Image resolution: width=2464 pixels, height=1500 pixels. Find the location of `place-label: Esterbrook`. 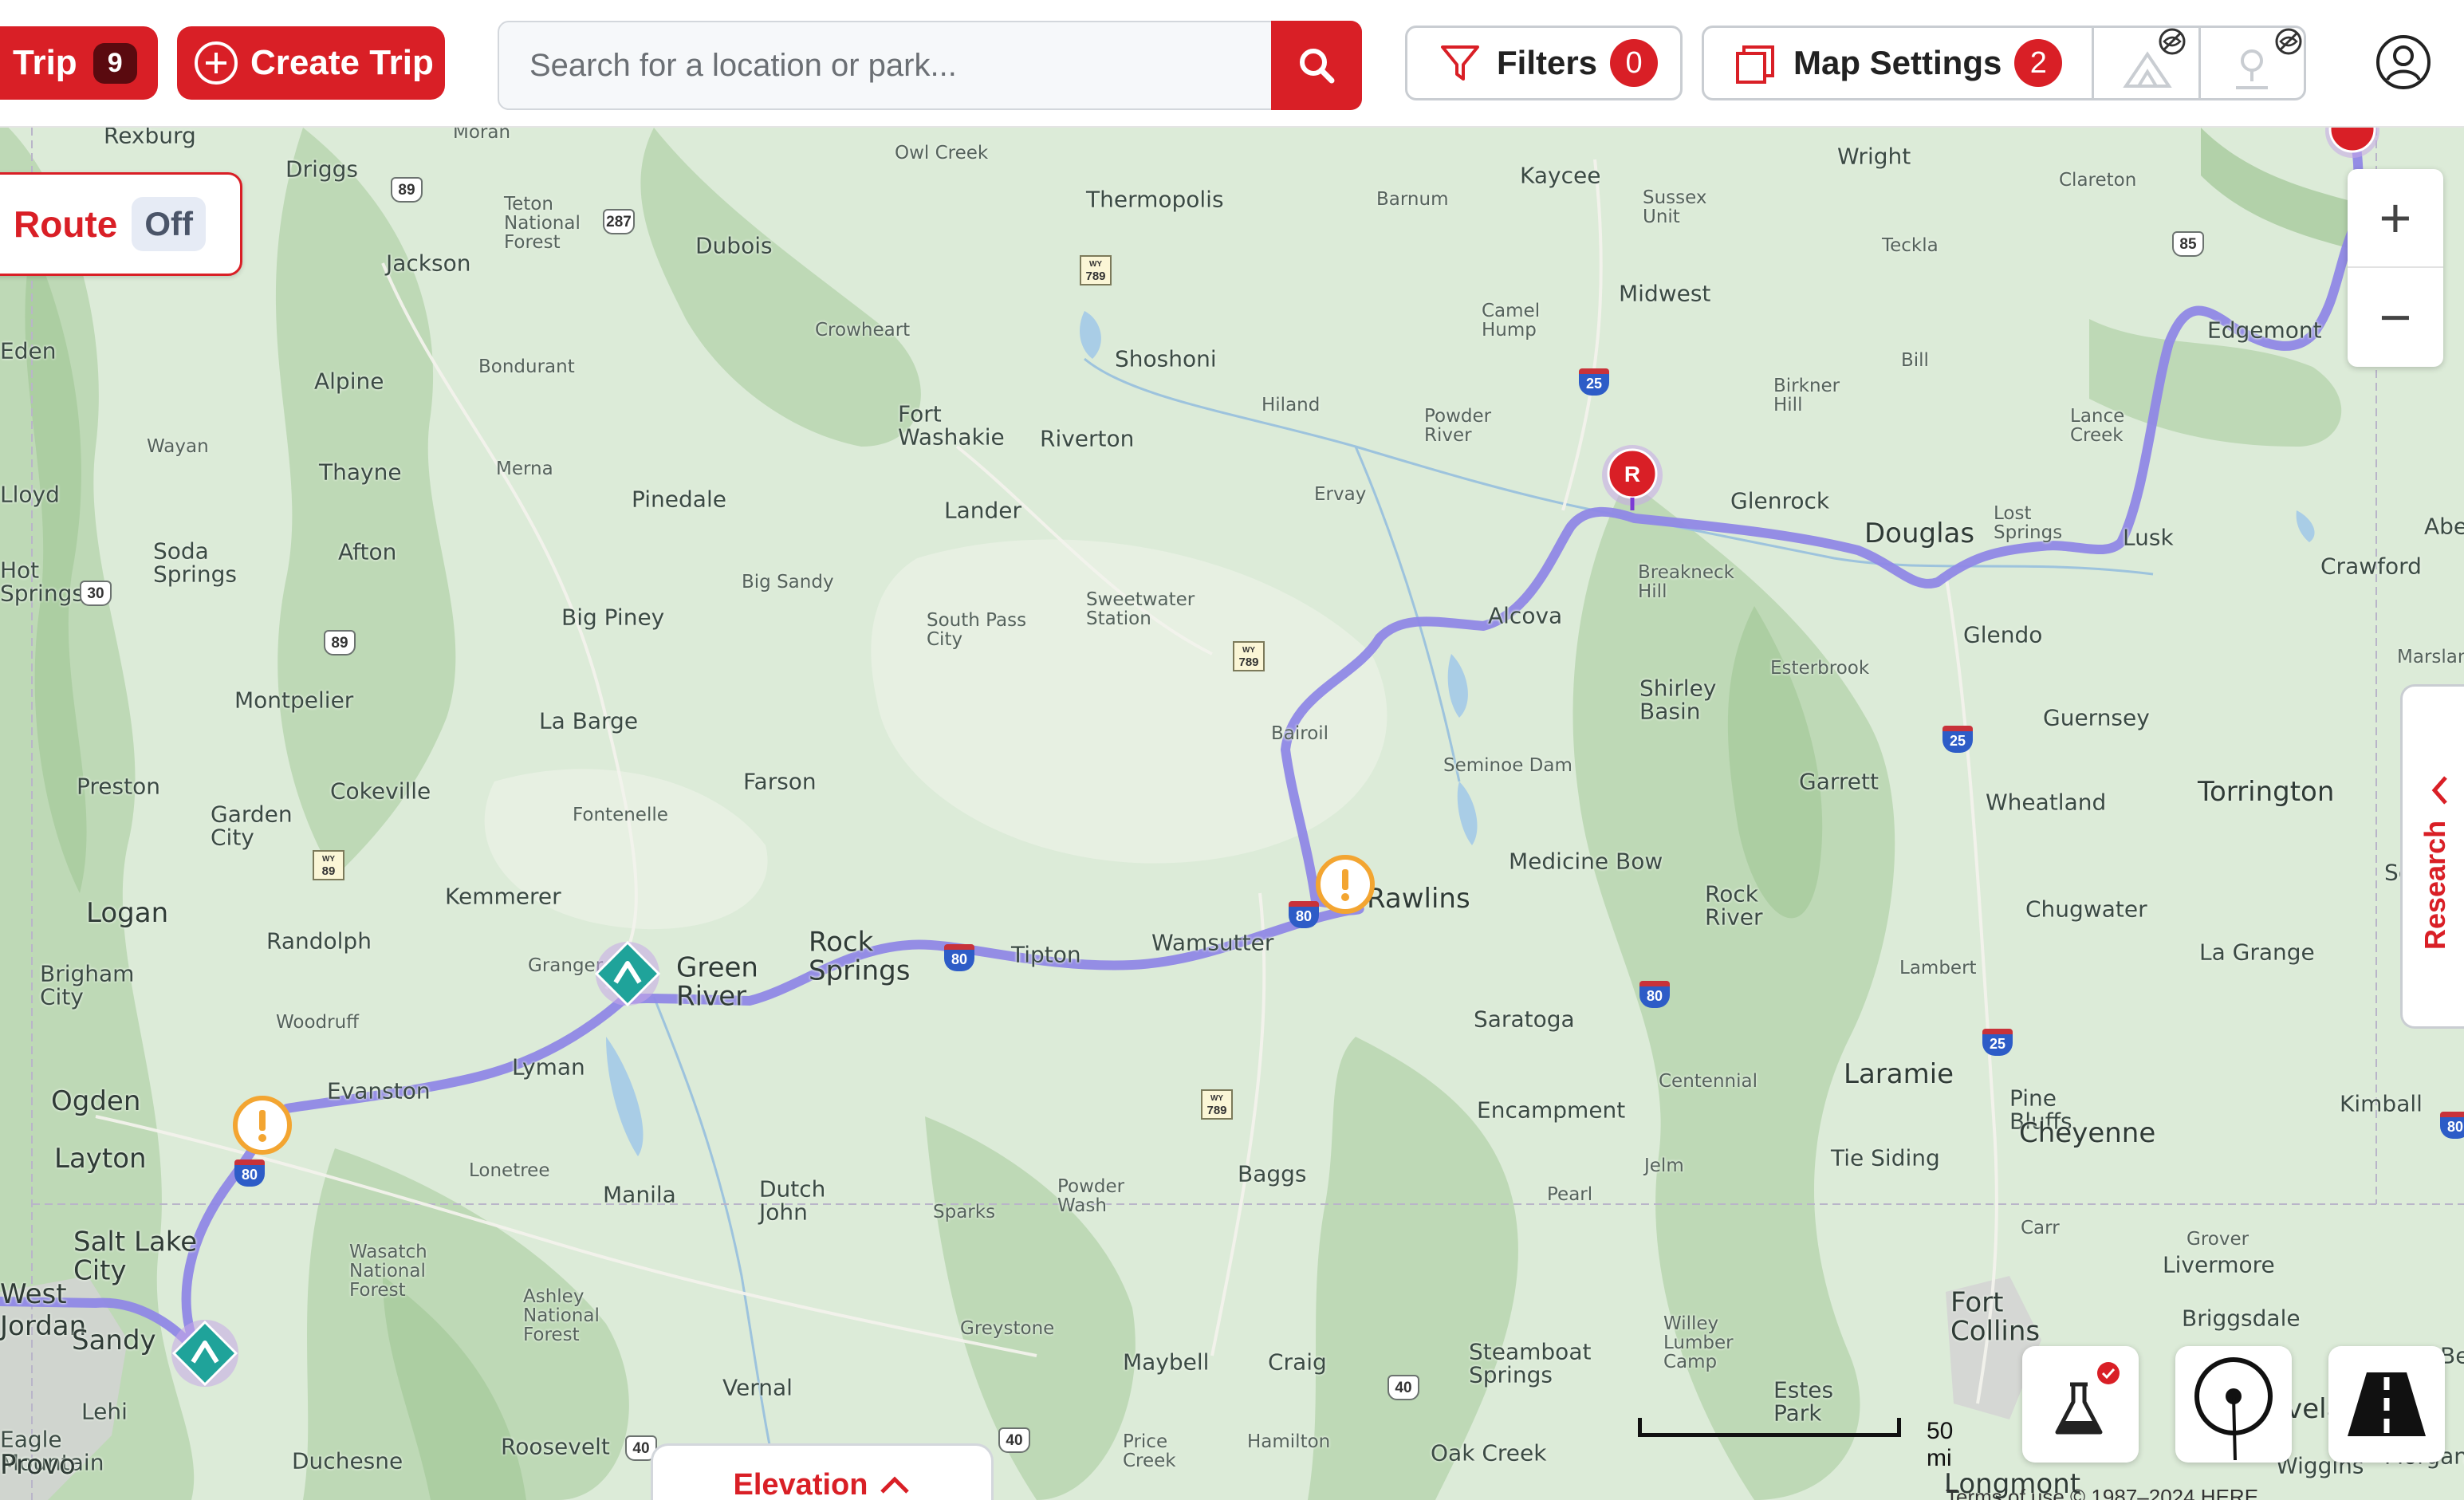

place-label: Esterbrook is located at coordinates (1820, 668).